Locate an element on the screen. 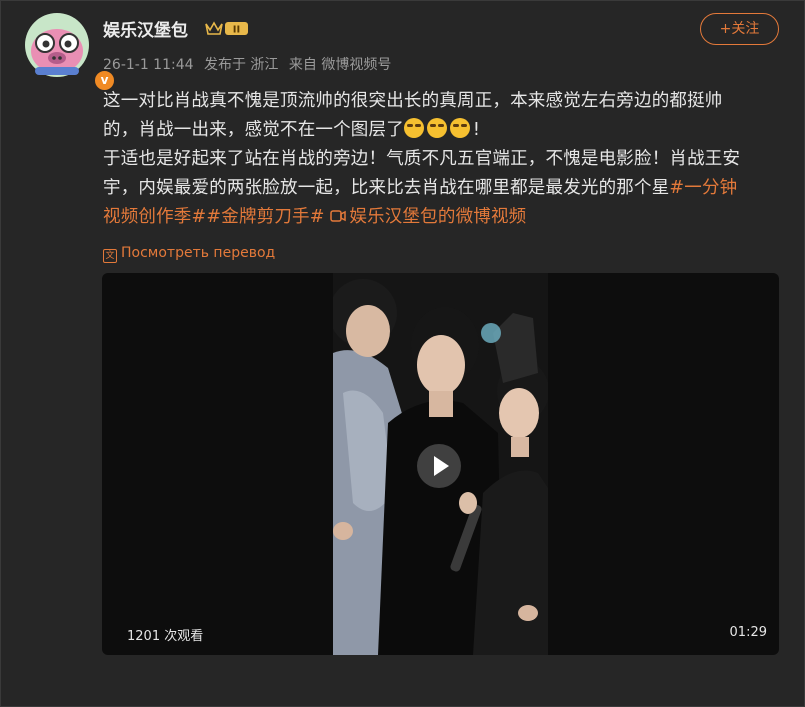  post-text-line-2-end: ! is located at coordinates (476, 130).